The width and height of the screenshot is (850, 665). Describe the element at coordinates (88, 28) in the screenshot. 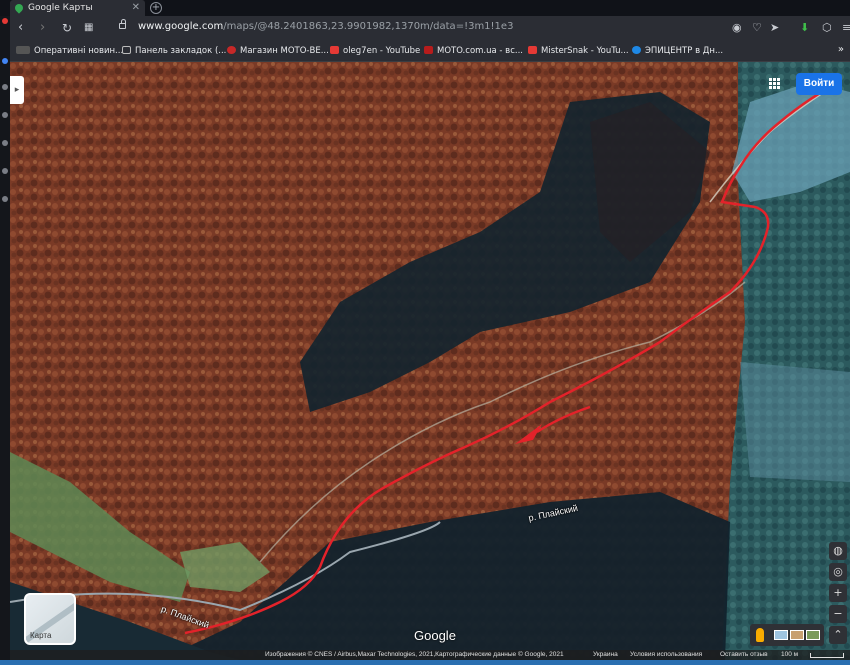

I see `speed-dial-icon: ▦` at that location.